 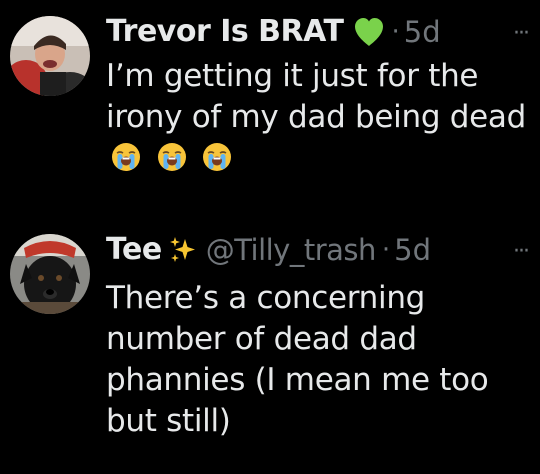 What do you see at coordinates (183, 250) in the screenshot?
I see `sparkles-icon` at bounding box center [183, 250].